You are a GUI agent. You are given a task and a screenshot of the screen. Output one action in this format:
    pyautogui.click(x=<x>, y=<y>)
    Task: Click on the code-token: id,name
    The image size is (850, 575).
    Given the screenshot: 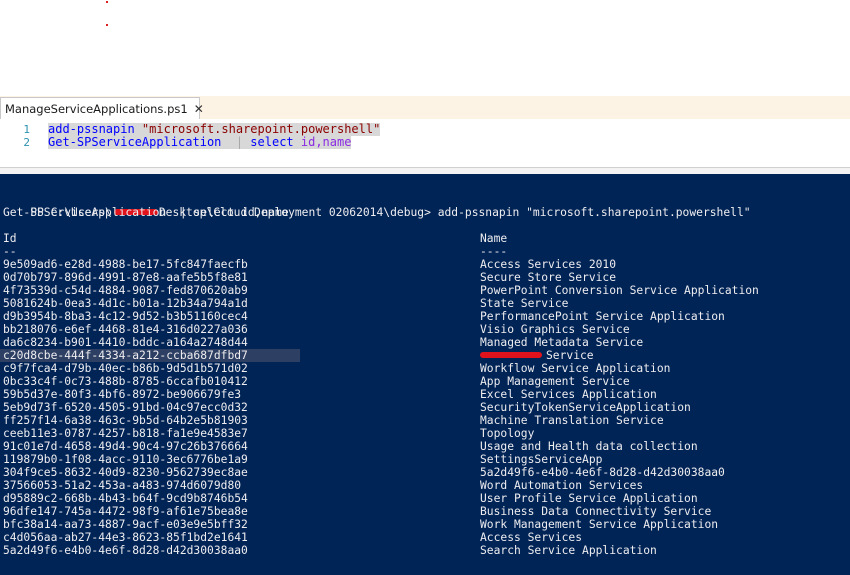 What is the action you would take?
    pyautogui.click(x=326, y=142)
    